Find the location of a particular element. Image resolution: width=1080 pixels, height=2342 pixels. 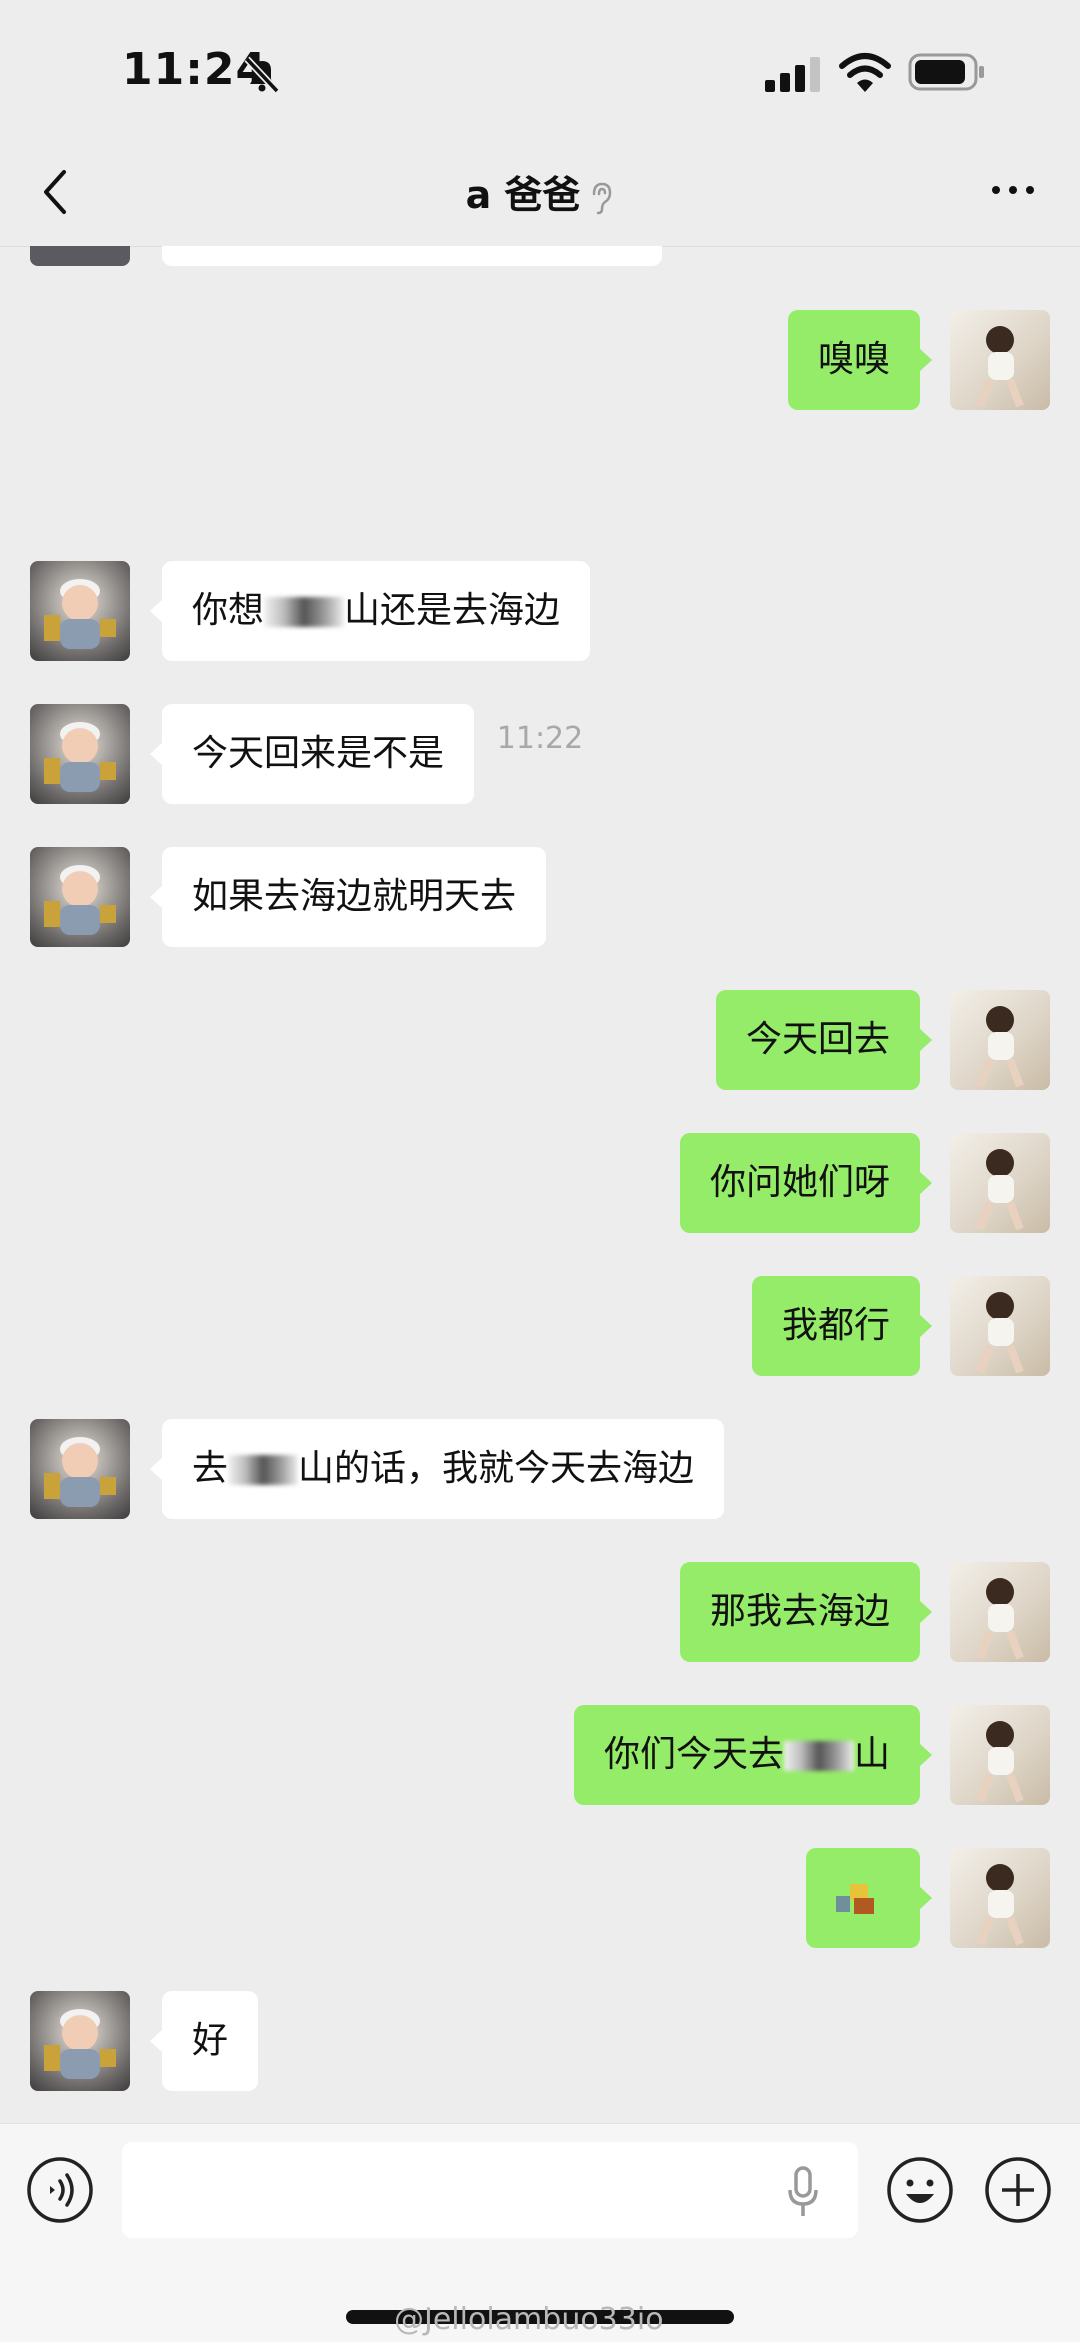

message-bubble: 今天回来是不是 is located at coordinates (312, 754).